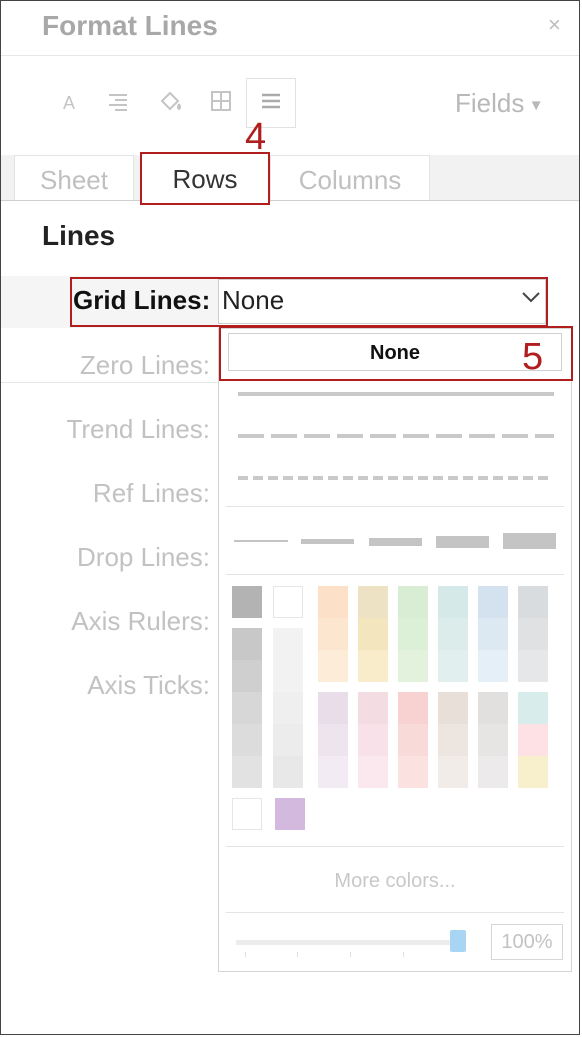  What do you see at coordinates (143, 557) in the screenshot?
I see `drop-lines-label: Drop Lines:` at bounding box center [143, 557].